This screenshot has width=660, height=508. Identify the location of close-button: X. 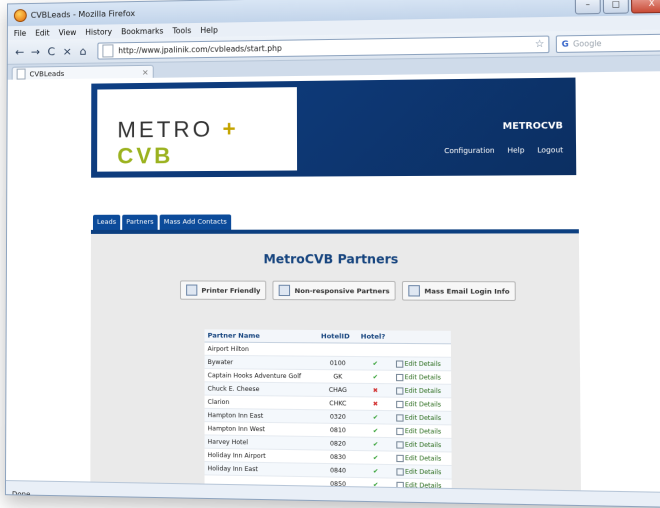
(645, 6).